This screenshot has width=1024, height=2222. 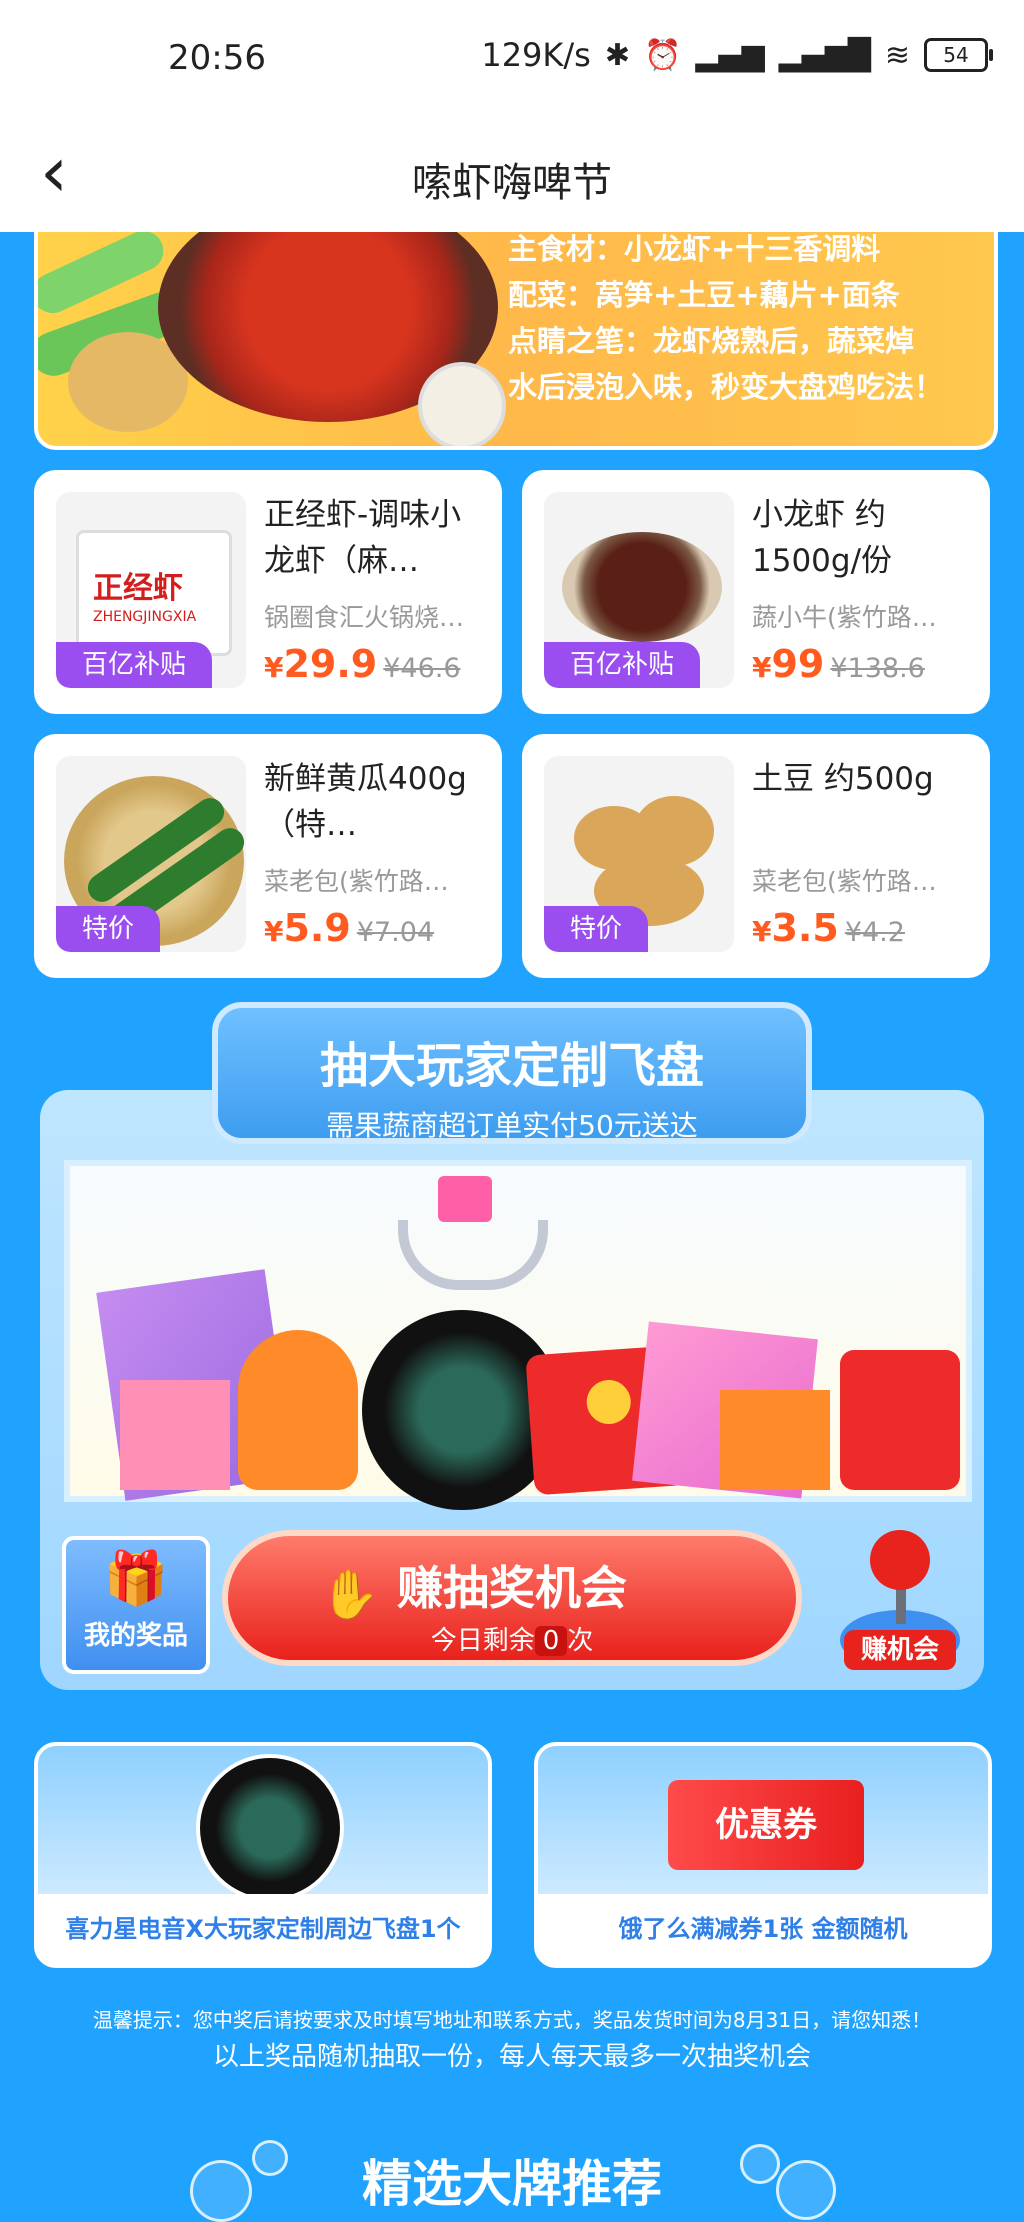 I want to click on claw-title: 抽大玩家定制飞盘, so click(x=511, y=1066).